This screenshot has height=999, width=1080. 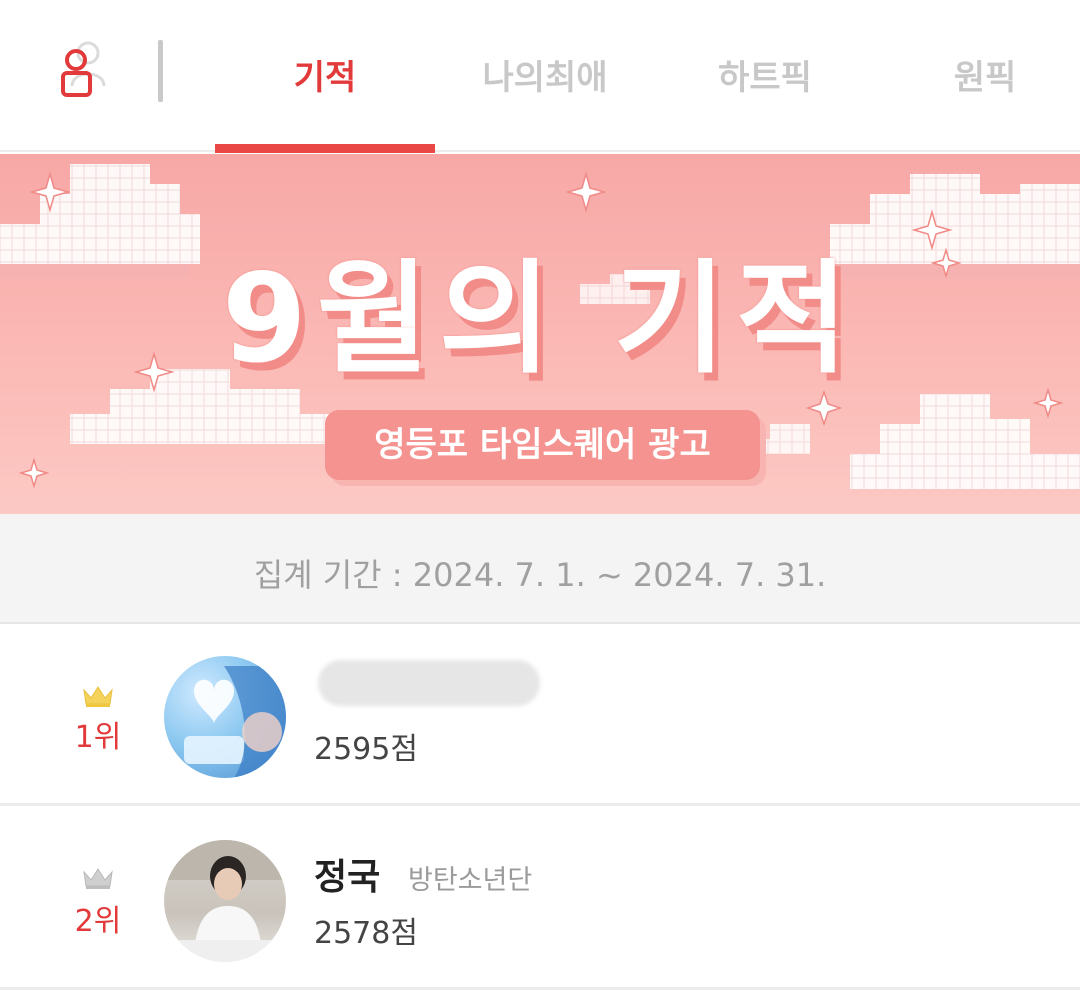 I want to click on tab-miracle: 기적, so click(x=325, y=74).